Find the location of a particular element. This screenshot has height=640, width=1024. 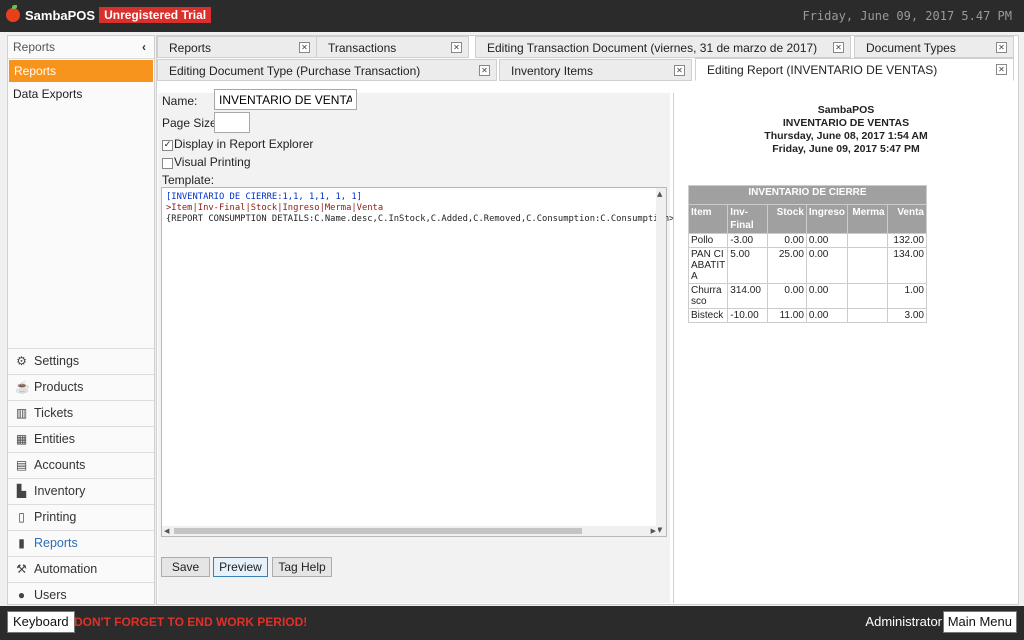

column-header: Merma is located at coordinates (867, 219).